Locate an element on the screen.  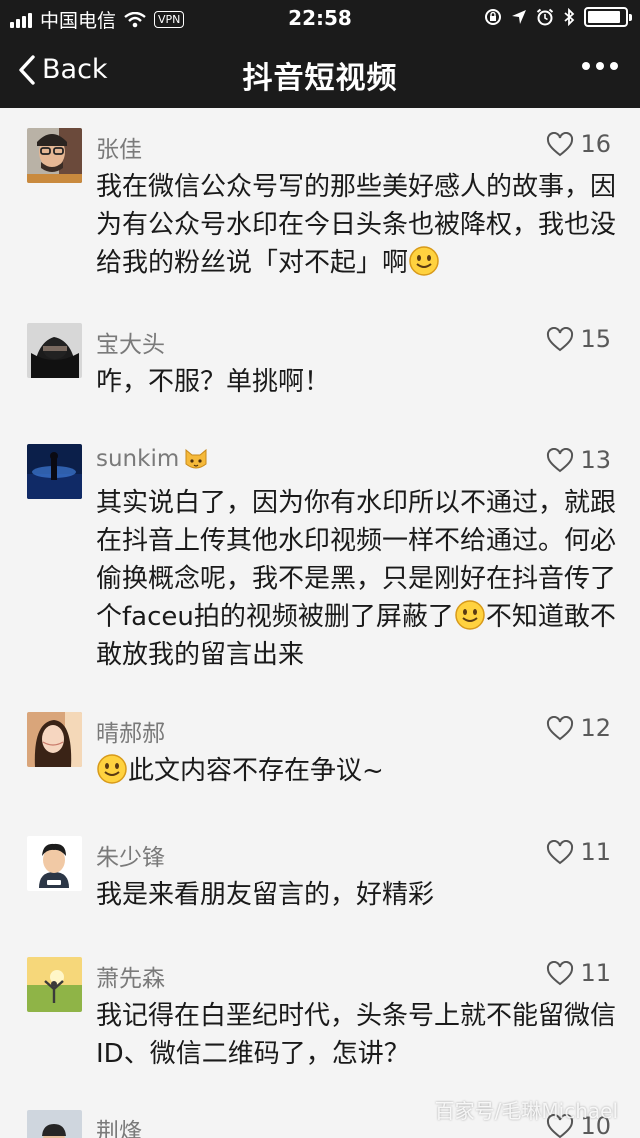
like-button: 12 is located at coordinates (578, 728).